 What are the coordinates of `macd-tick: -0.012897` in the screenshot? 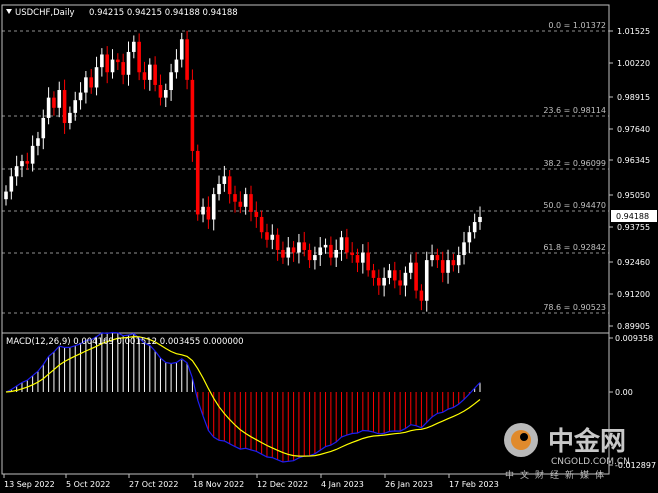 It's located at (635, 465).